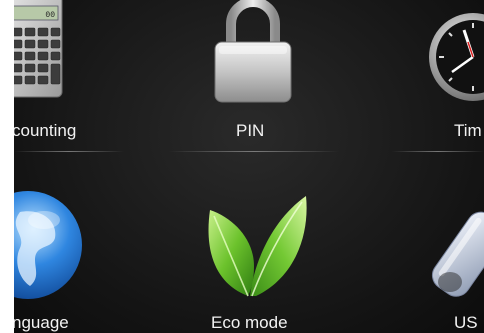 Image resolution: width=484 pixels, height=333 pixels. I want to click on tile-accounting-label: counting, so click(45, 130).